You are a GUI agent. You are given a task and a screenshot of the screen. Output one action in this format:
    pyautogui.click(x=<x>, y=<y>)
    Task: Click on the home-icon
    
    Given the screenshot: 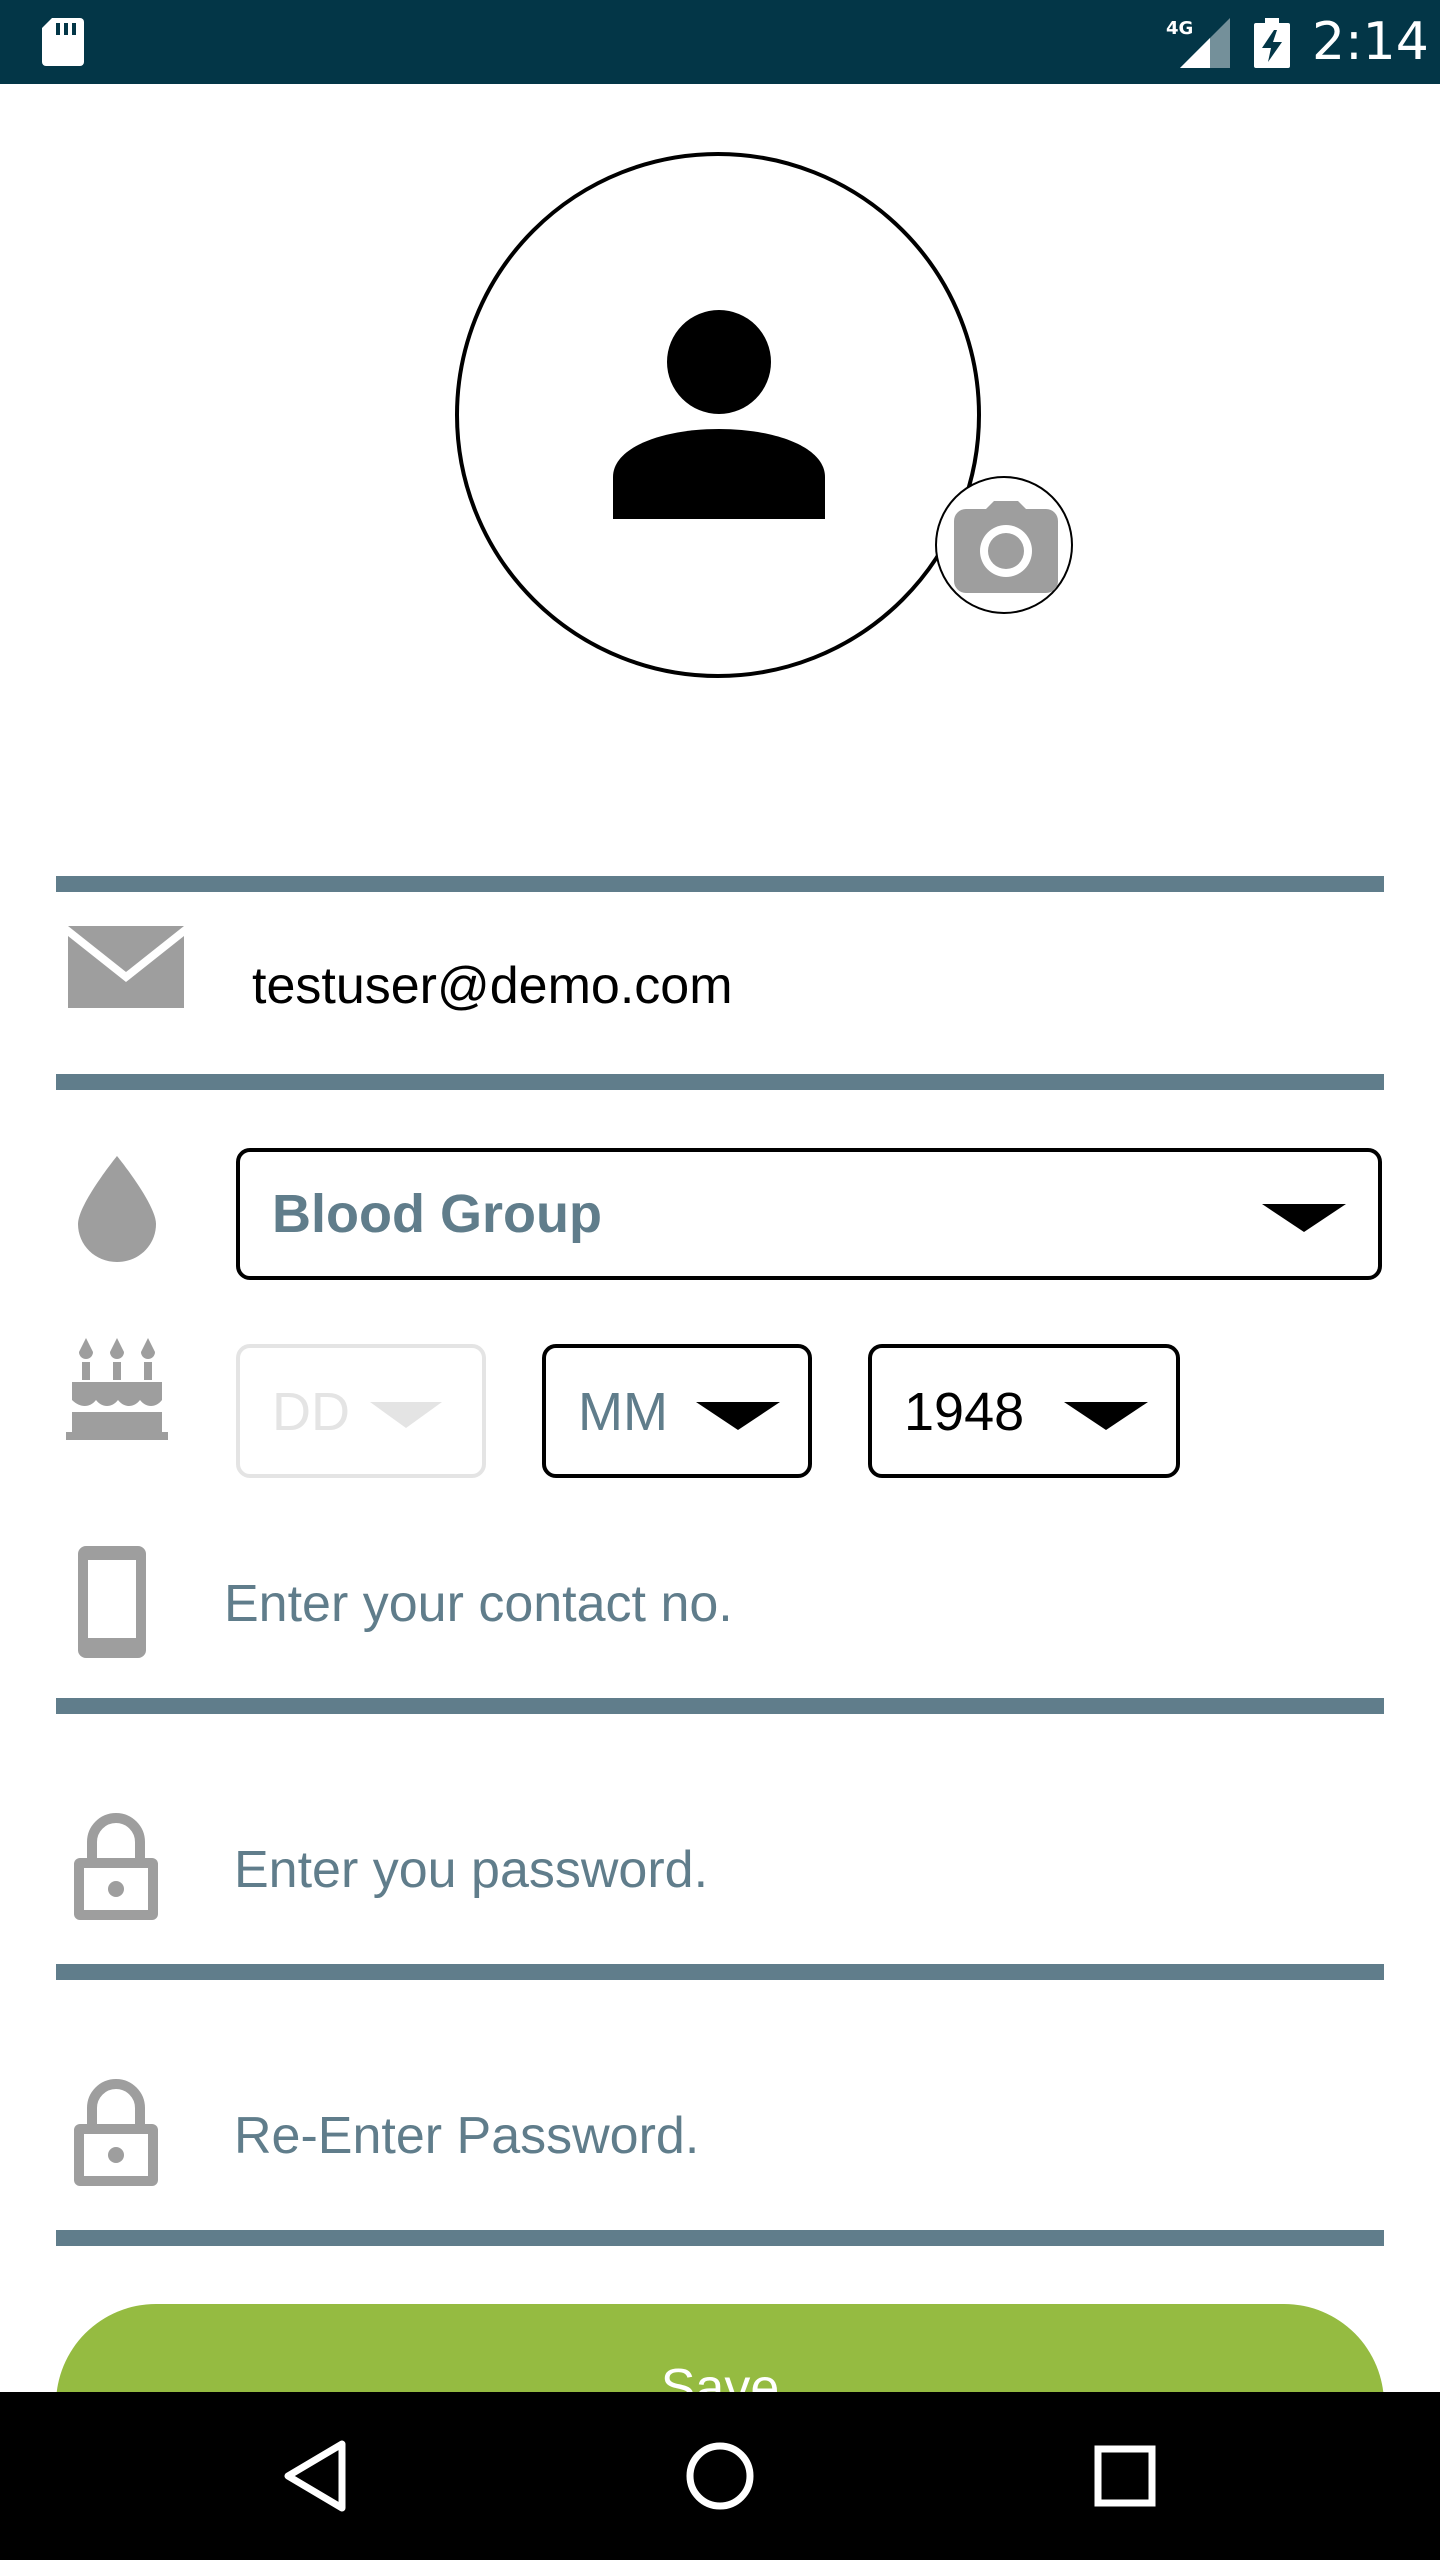 What is the action you would take?
    pyautogui.click(x=720, y=2476)
    